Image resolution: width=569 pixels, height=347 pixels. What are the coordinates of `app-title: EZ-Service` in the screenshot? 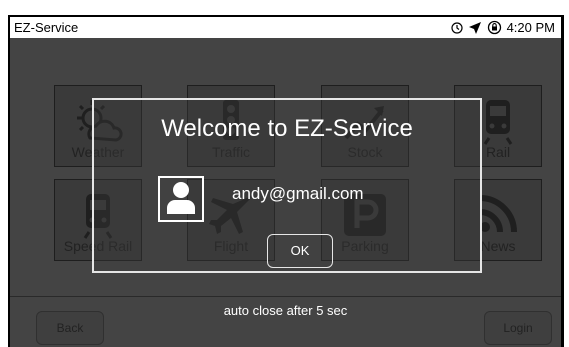 It's located at (46, 27).